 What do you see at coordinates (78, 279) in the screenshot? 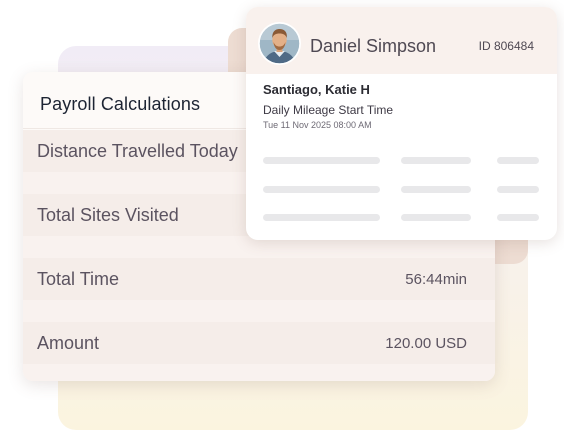
I see `payroll-row-label: Total Time` at bounding box center [78, 279].